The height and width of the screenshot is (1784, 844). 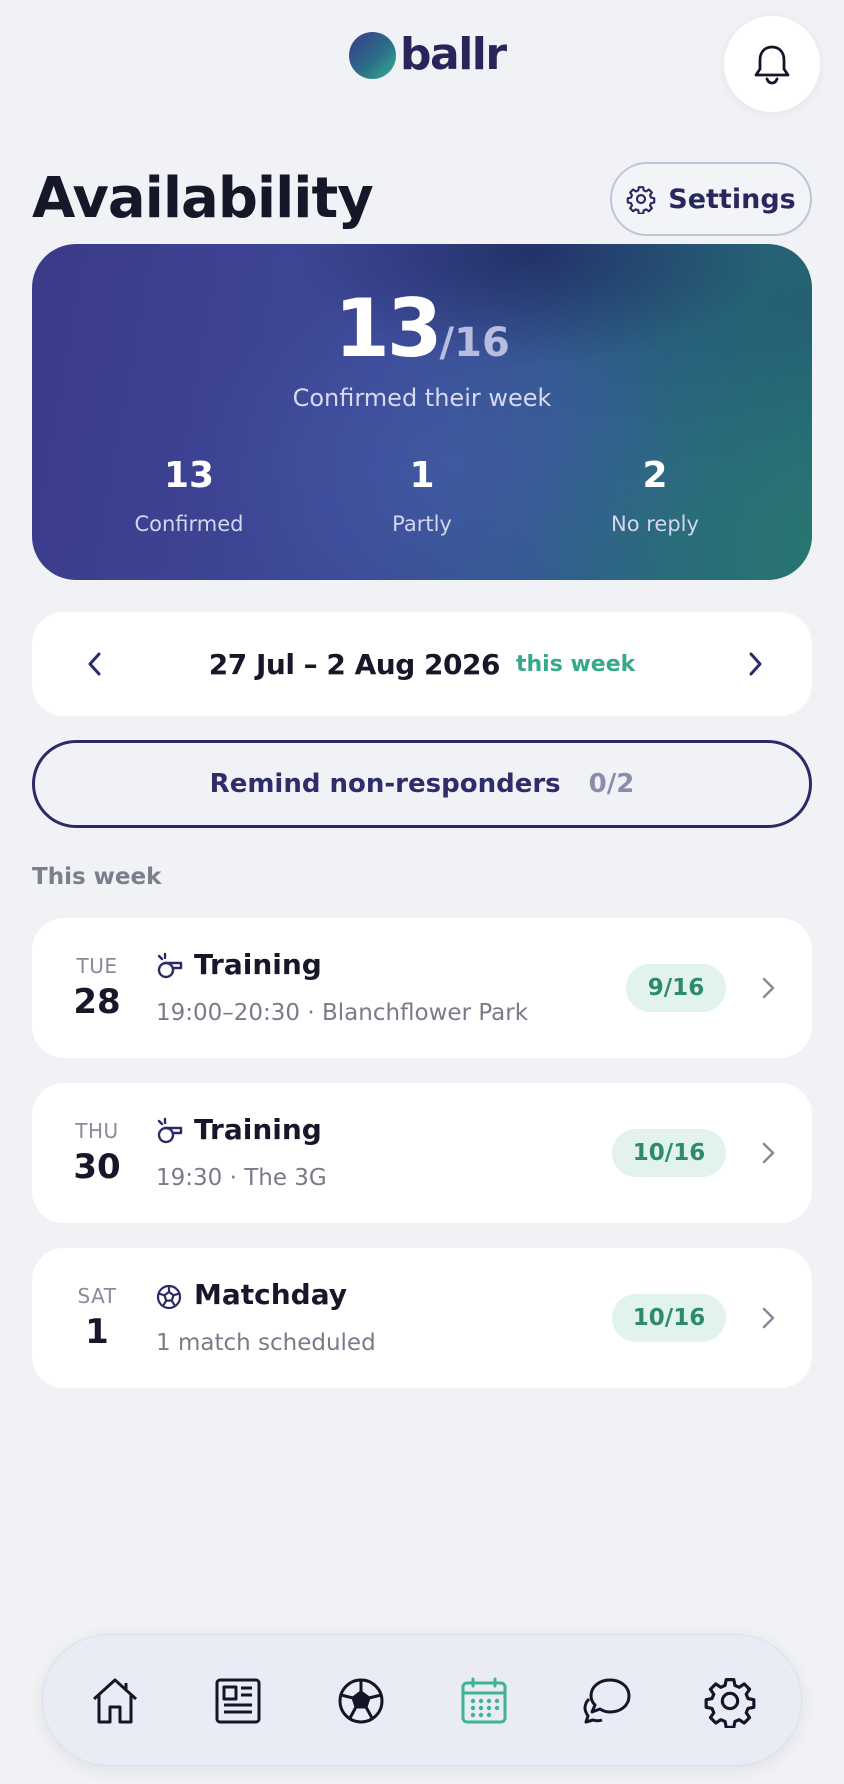 I want to click on notifications-button, so click(x=772, y=64).